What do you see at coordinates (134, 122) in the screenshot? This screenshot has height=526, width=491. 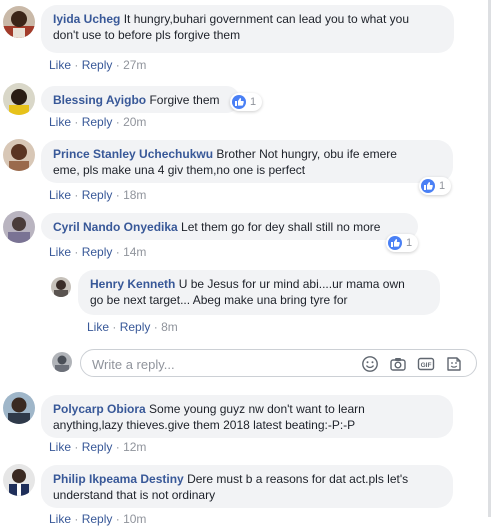 I see `comment-time: 20m` at bounding box center [134, 122].